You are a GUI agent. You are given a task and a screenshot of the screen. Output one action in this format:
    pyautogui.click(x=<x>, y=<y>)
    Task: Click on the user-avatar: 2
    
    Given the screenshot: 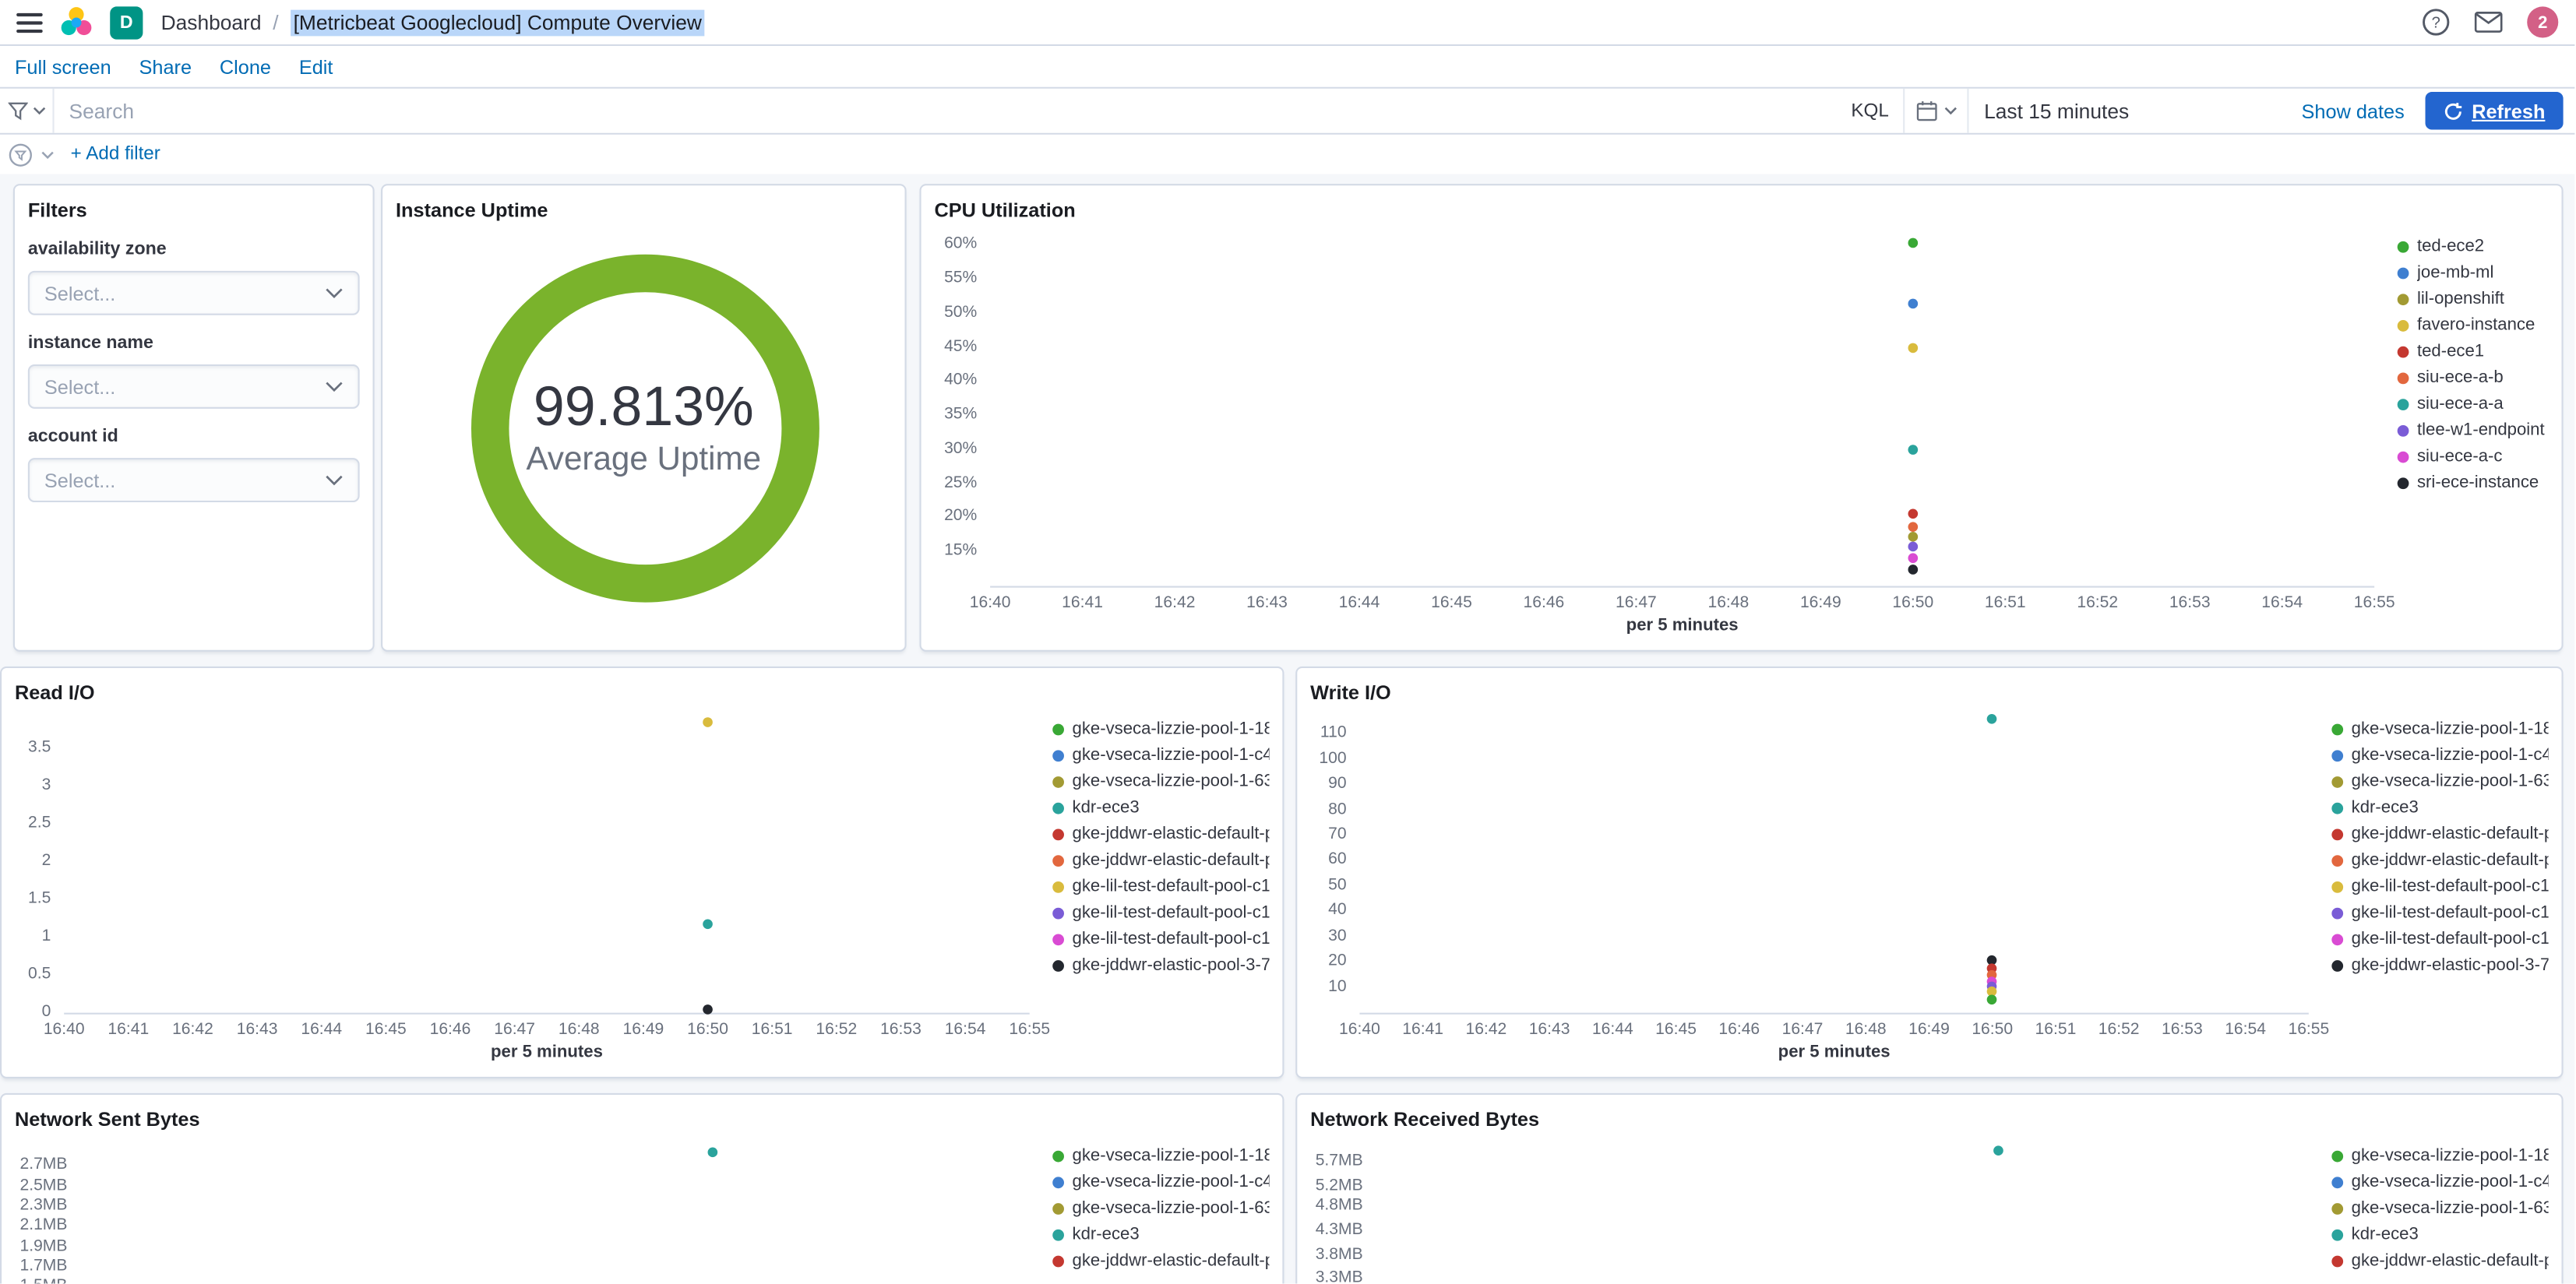 What is the action you would take?
    pyautogui.click(x=2543, y=22)
    